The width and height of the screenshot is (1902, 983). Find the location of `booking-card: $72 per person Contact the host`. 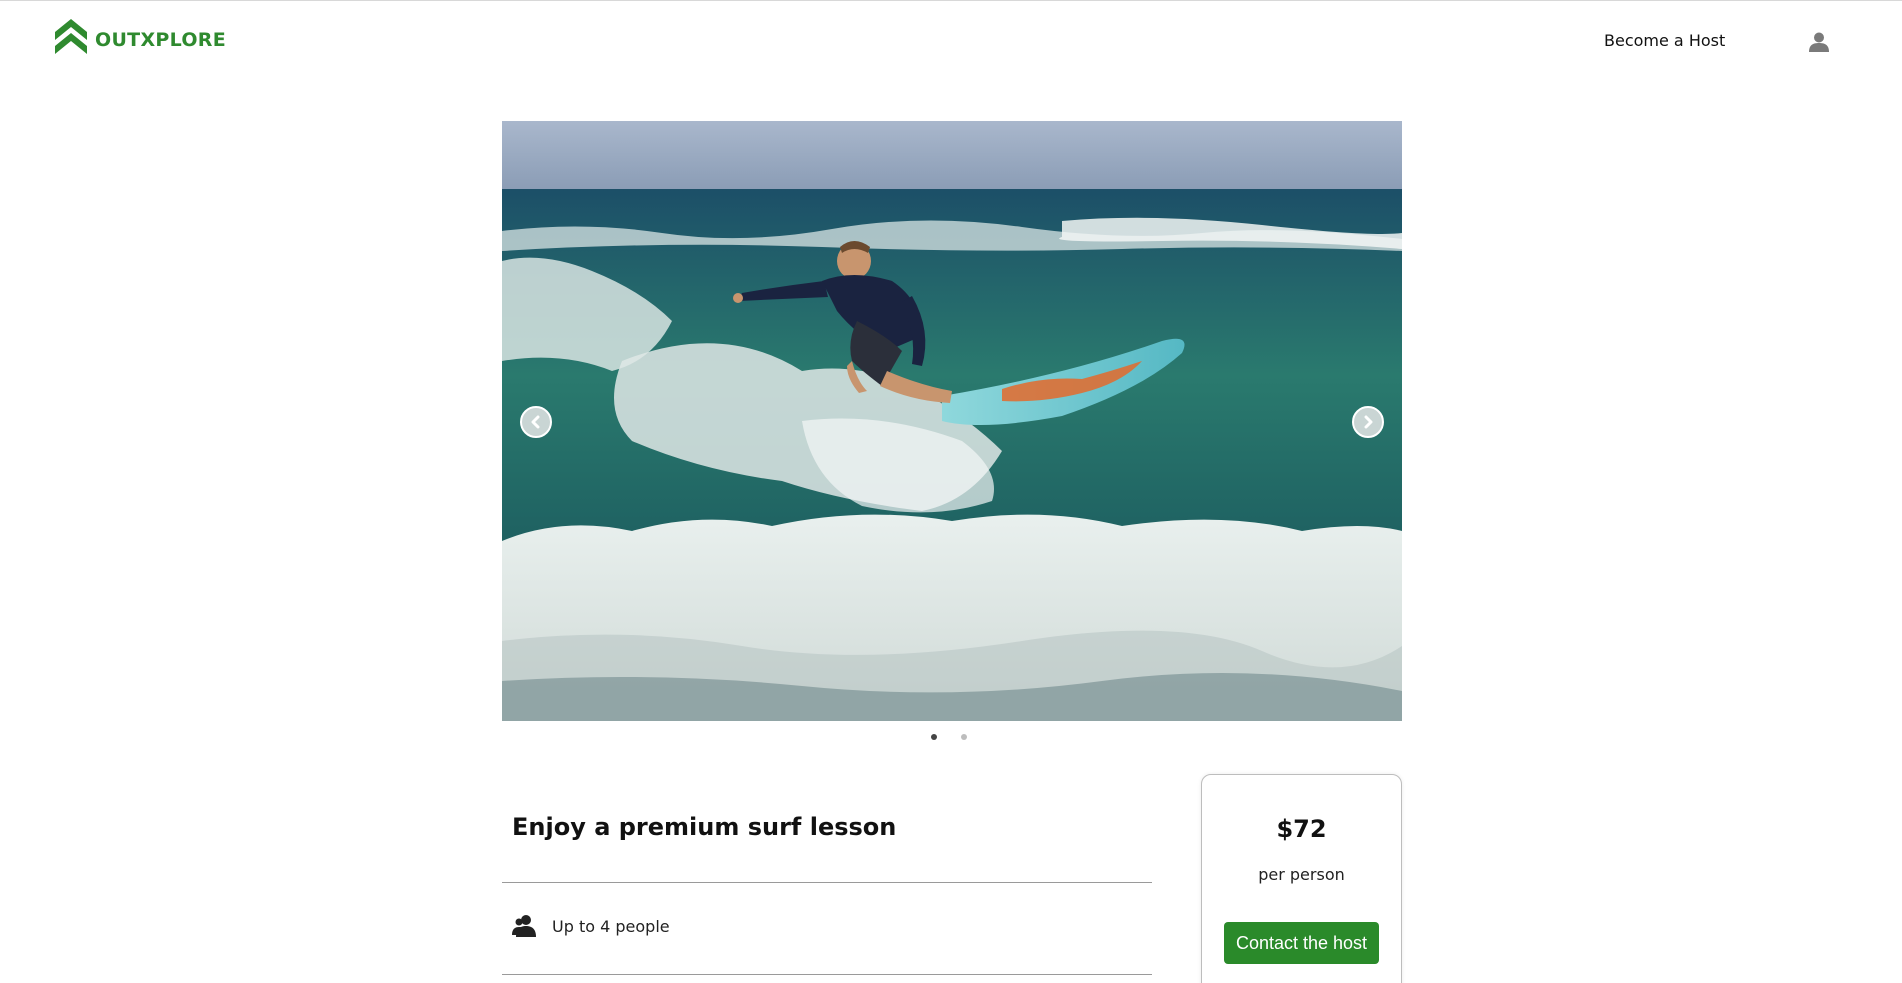

booking-card: $72 per person Contact the host is located at coordinates (1301, 878).